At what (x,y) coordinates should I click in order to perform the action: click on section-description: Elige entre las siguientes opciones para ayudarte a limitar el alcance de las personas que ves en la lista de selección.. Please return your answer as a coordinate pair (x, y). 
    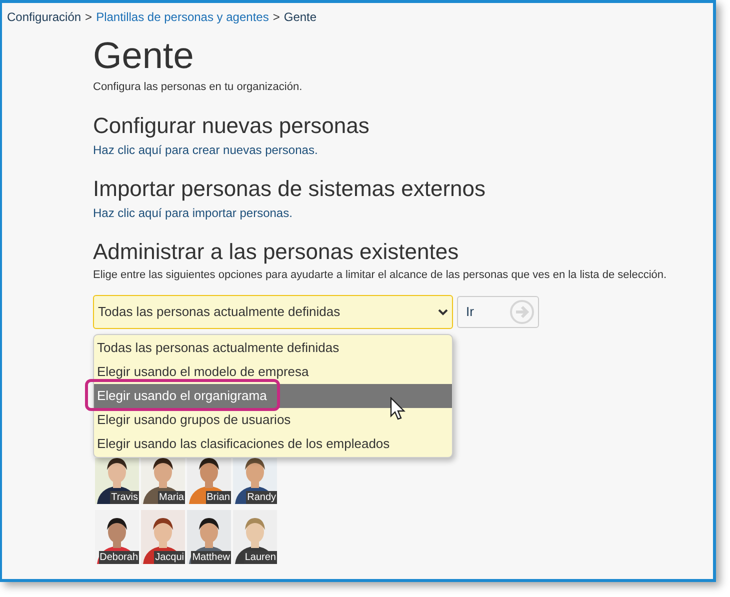
    Looking at the image, I should click on (380, 275).